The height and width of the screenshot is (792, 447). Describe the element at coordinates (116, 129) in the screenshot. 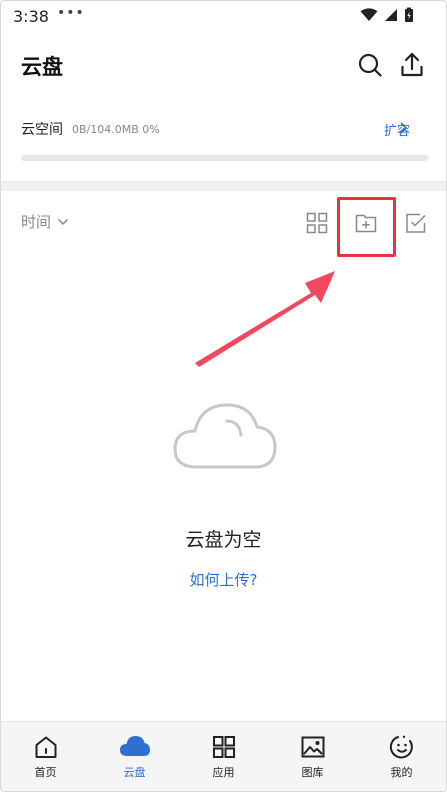

I see `storage-usage: 0B/104.0MB 0%` at that location.